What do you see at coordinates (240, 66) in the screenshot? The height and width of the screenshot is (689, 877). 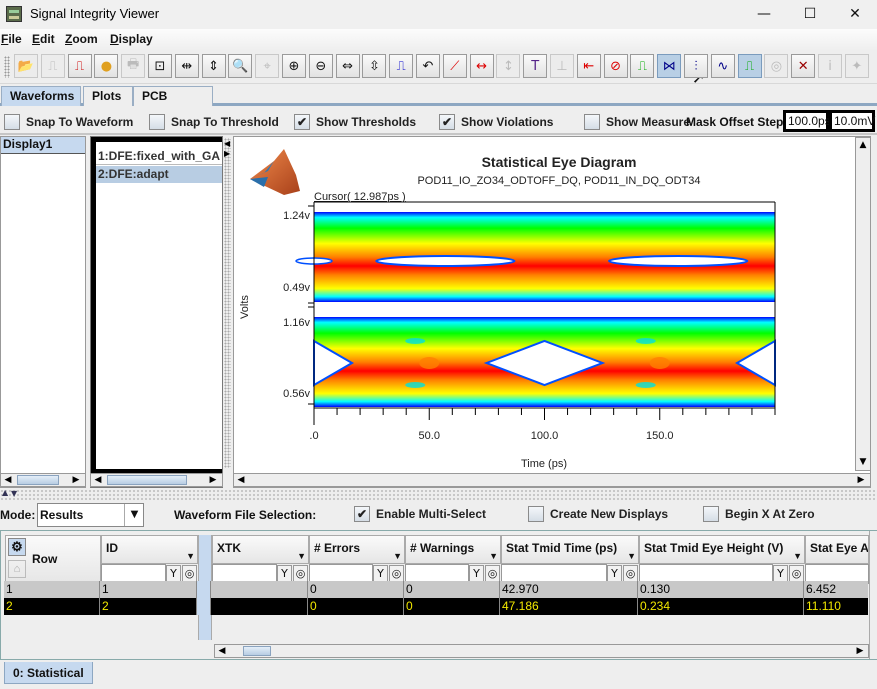 I see `magnify-button: 🔍` at bounding box center [240, 66].